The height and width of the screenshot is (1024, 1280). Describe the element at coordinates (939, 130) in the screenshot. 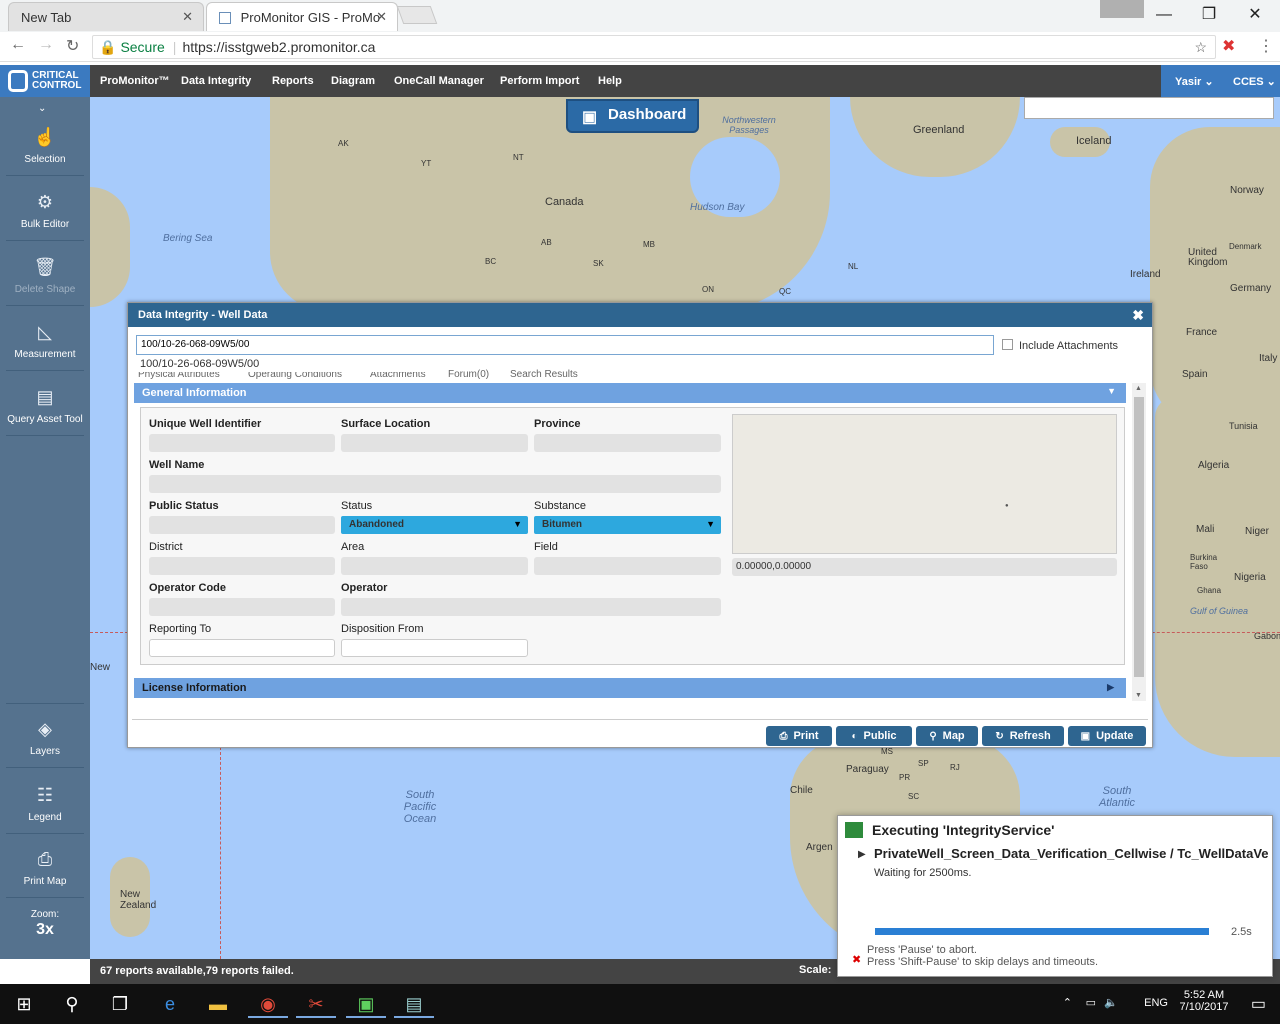

I see `map-label: Greenland` at that location.